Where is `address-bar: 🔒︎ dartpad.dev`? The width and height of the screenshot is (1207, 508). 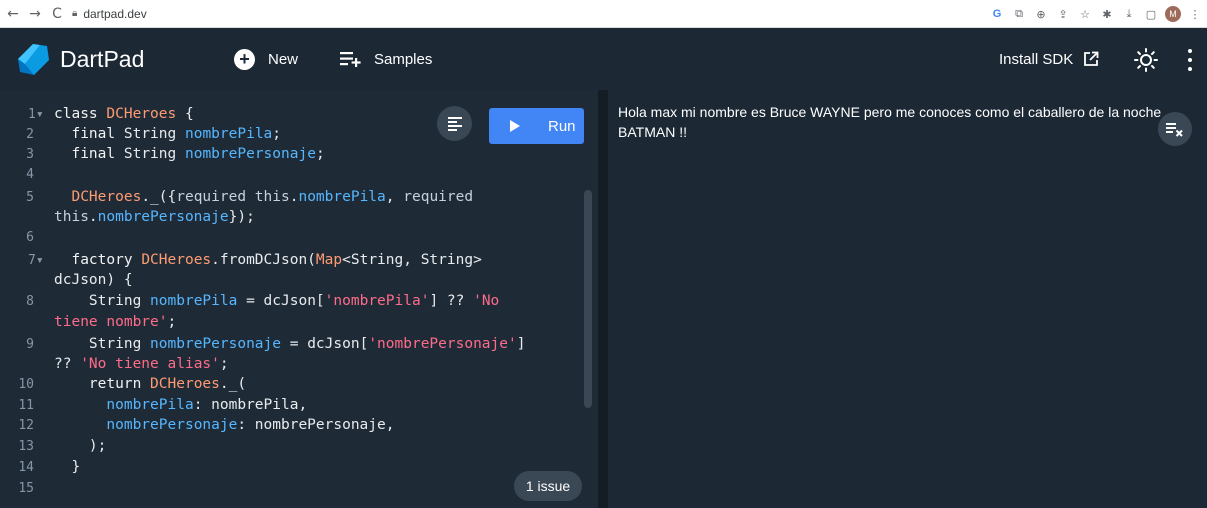
address-bar: 🔒︎ dartpad.dev is located at coordinates (109, 14).